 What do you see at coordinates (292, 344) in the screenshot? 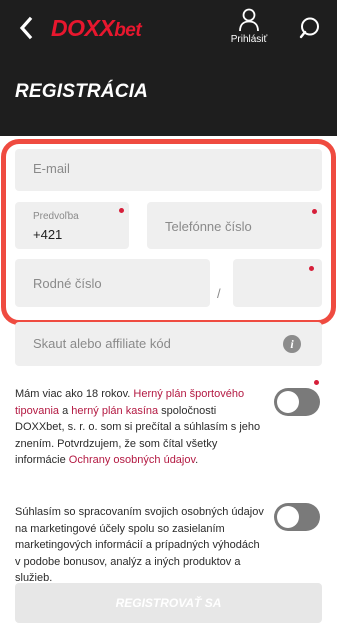
I see `info-icon: i` at bounding box center [292, 344].